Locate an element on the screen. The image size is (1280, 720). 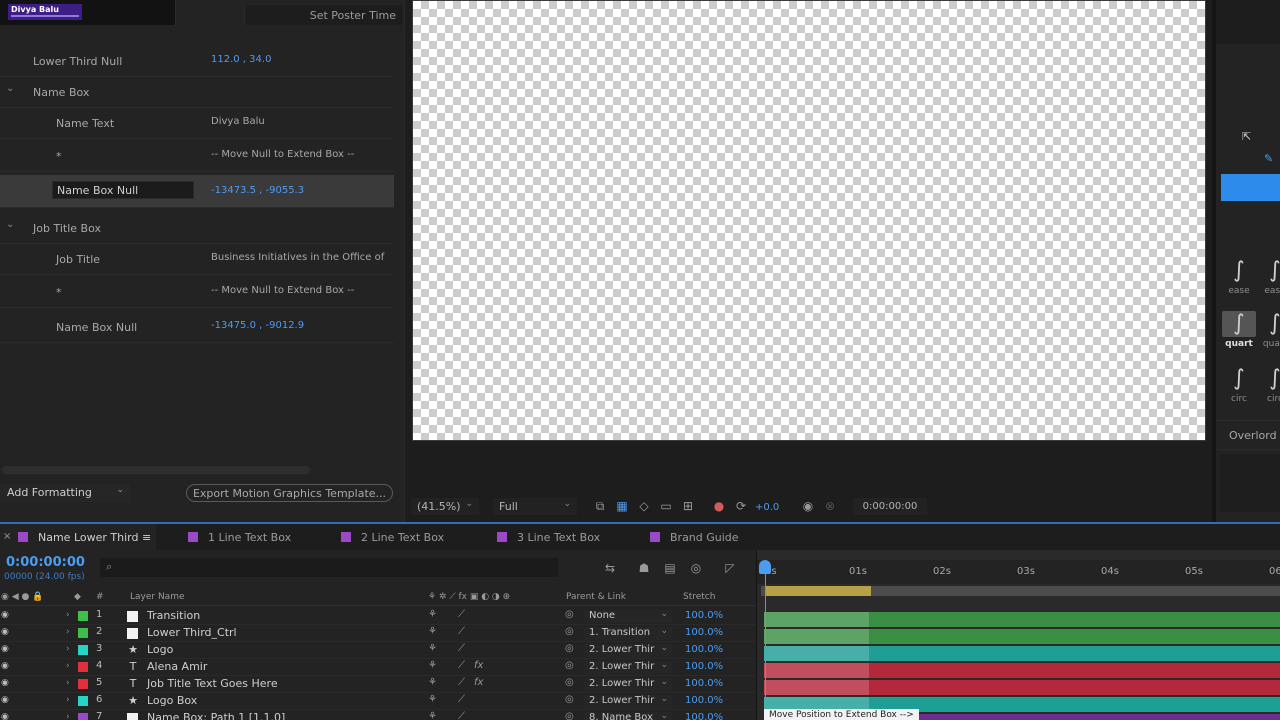
transparency-grid-icon: ▦ is located at coordinates (622, 506).